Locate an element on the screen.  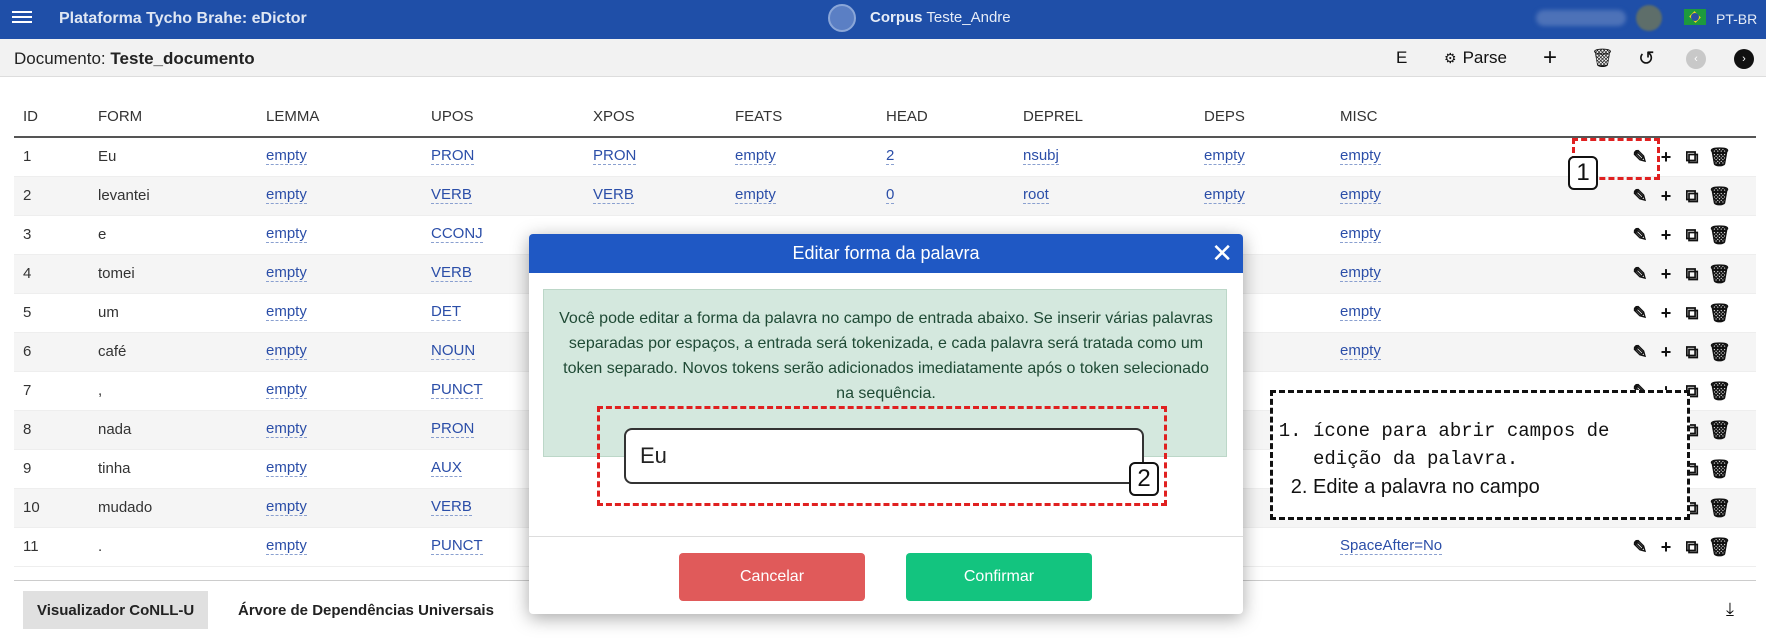
cell-head: 0 is located at coordinates (890, 195).